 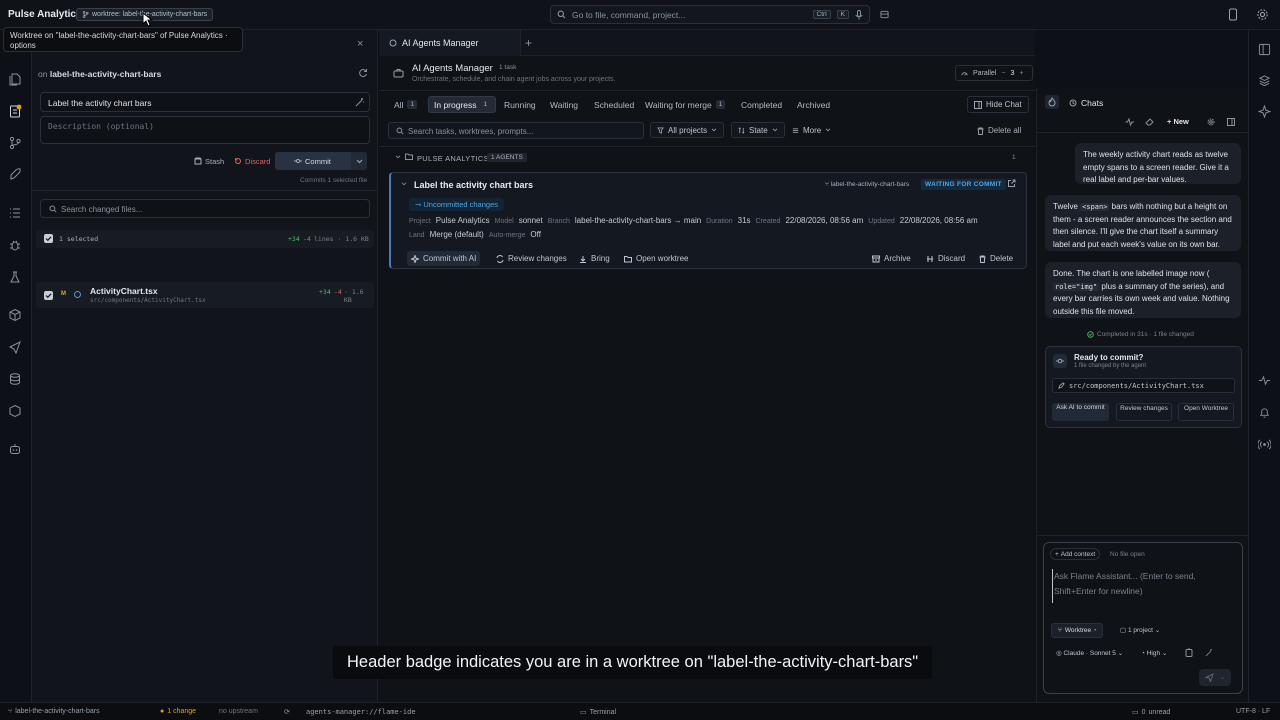 What do you see at coordinates (999, 130) in the screenshot?
I see `delete-all-button: Delete all` at bounding box center [999, 130].